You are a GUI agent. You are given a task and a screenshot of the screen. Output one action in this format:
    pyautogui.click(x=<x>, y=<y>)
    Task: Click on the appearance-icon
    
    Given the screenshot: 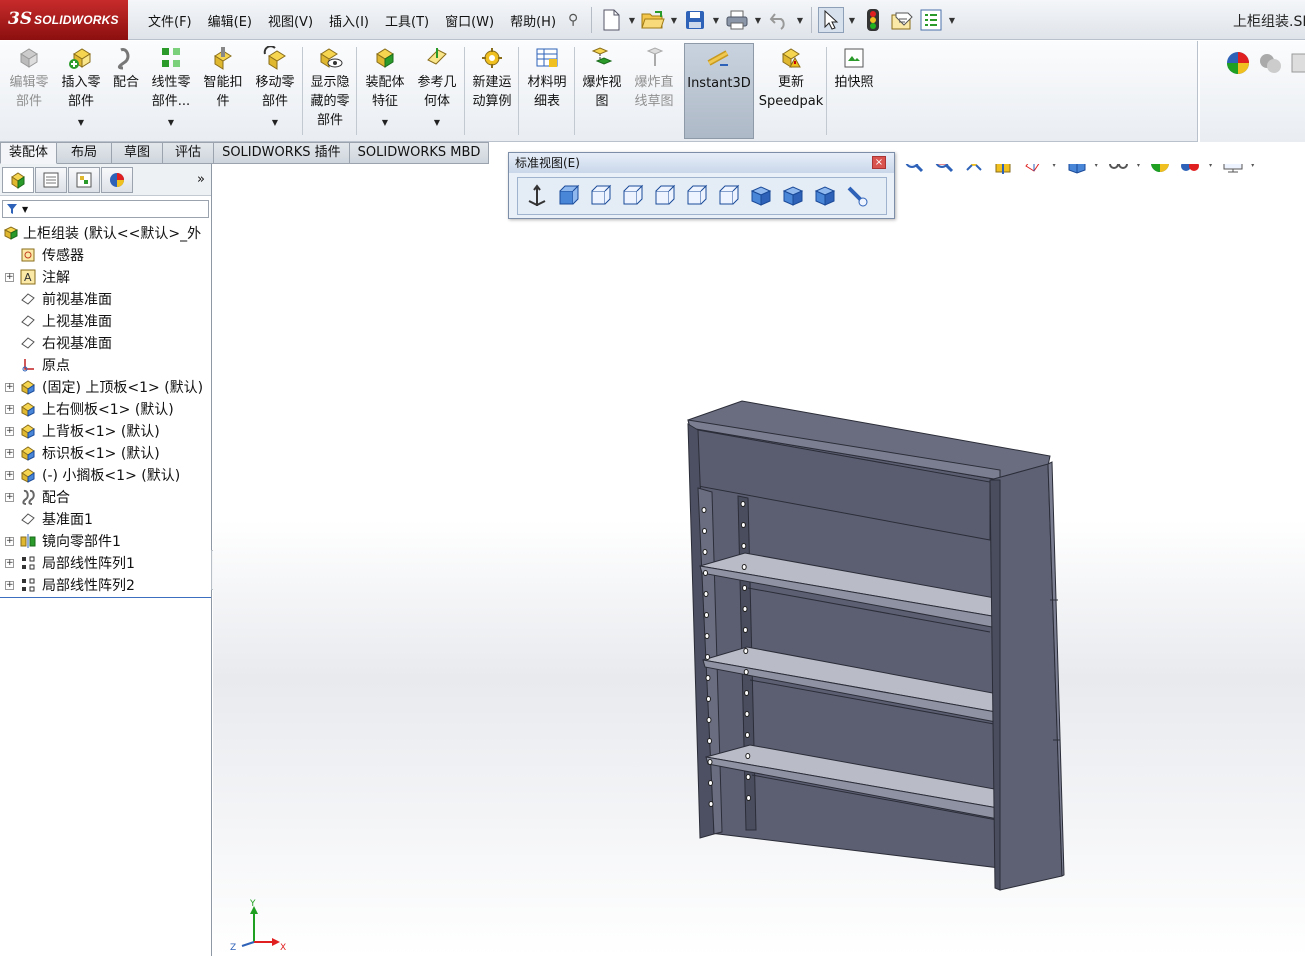 What is the action you would take?
    pyautogui.click(x=1238, y=63)
    